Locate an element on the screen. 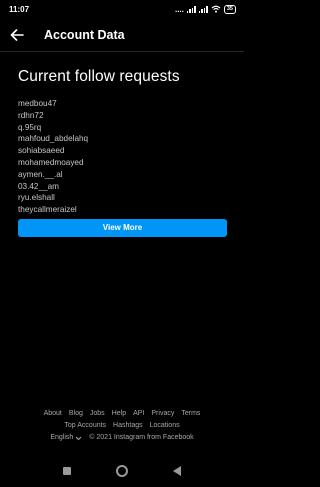 The width and height of the screenshot is (320, 487). footer-row-3: English © 2021 Instagram from Facebook is located at coordinates (122, 438).